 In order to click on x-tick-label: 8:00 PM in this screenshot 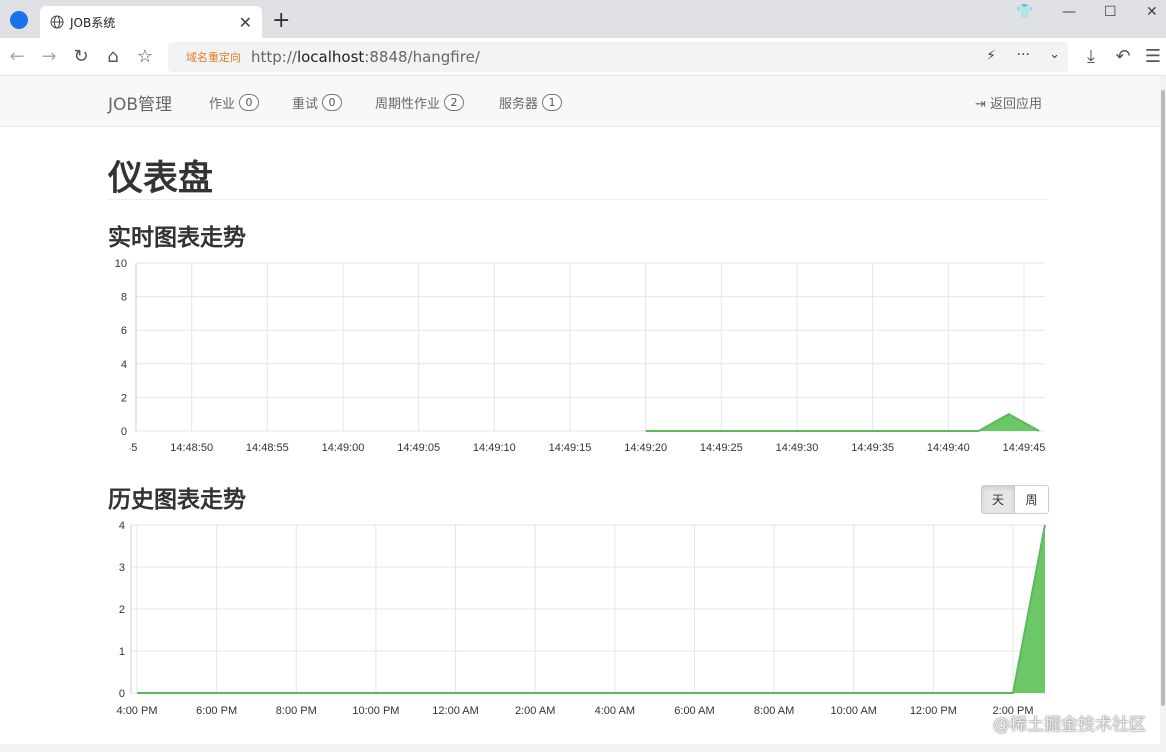, I will do `click(296, 711)`.